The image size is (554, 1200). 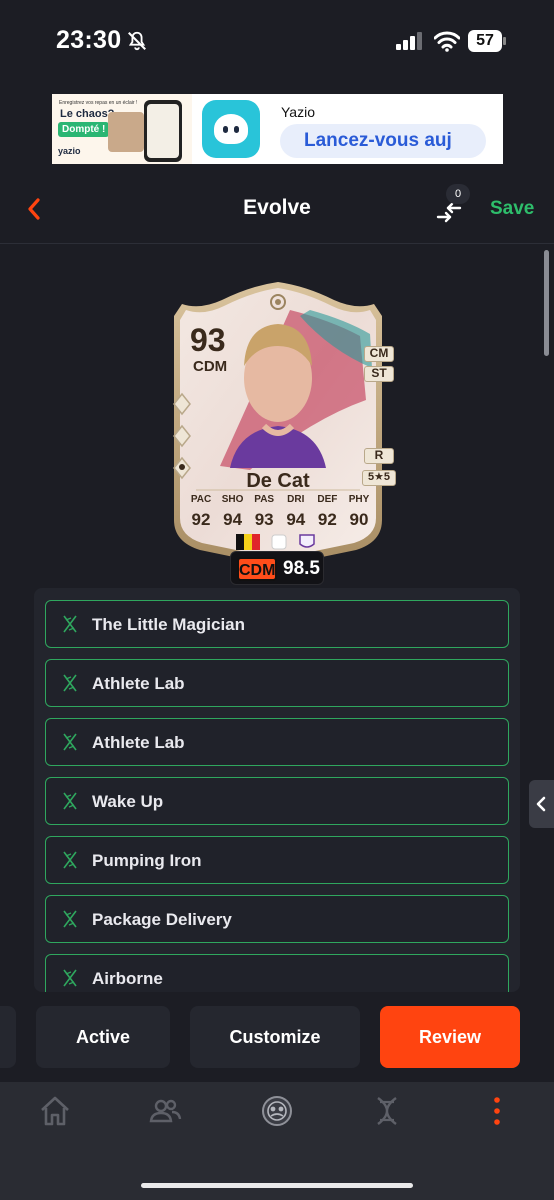 What do you see at coordinates (298, 112) in the screenshot?
I see `ad-app-name: Yazio` at bounding box center [298, 112].